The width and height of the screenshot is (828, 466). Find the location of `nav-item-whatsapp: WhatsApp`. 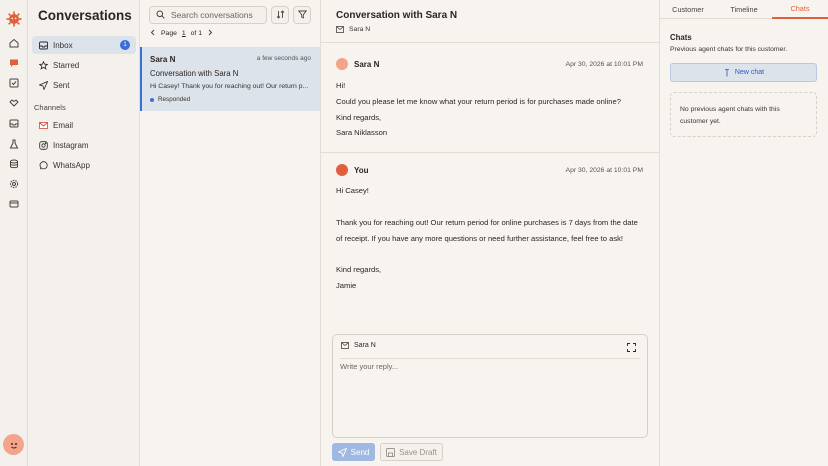

nav-item-whatsapp: WhatsApp is located at coordinates (84, 165).